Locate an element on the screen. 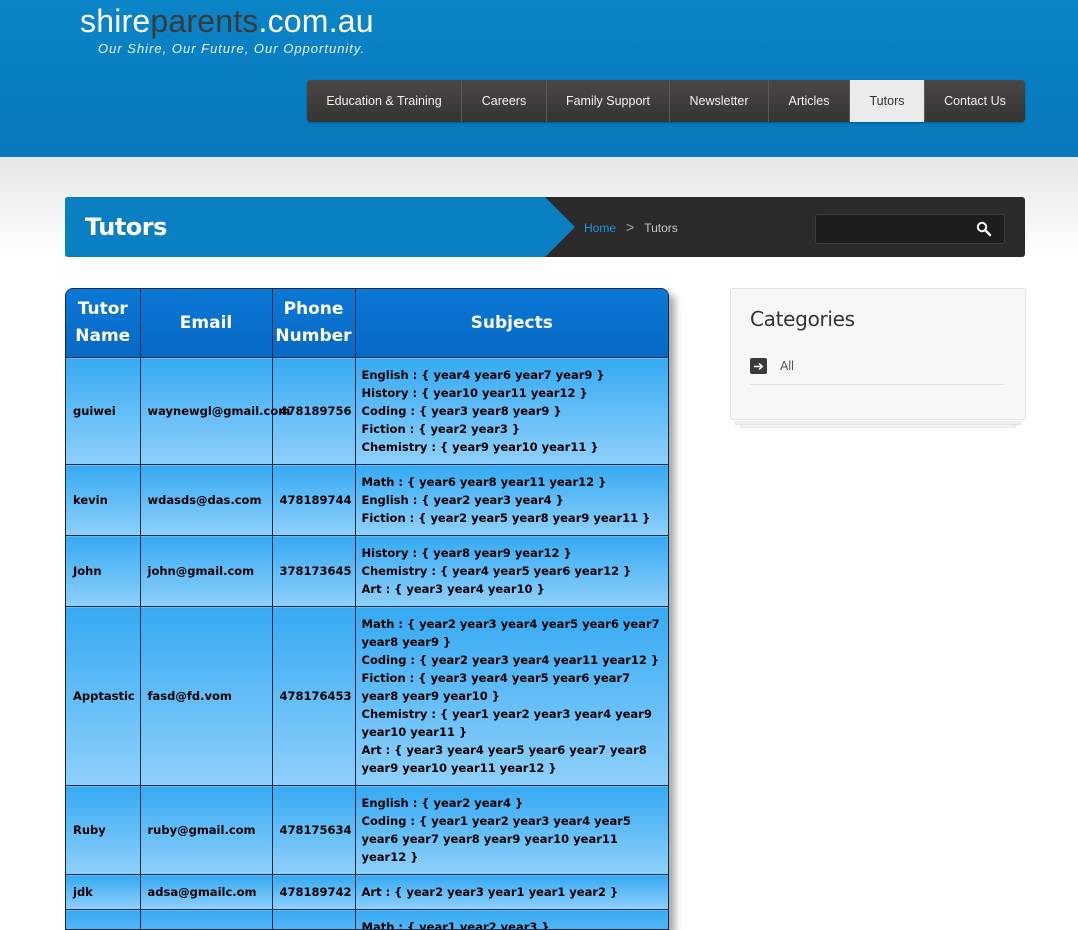 The height and width of the screenshot is (930, 1078). logo-part-domain: .com.au is located at coordinates (316, 21).